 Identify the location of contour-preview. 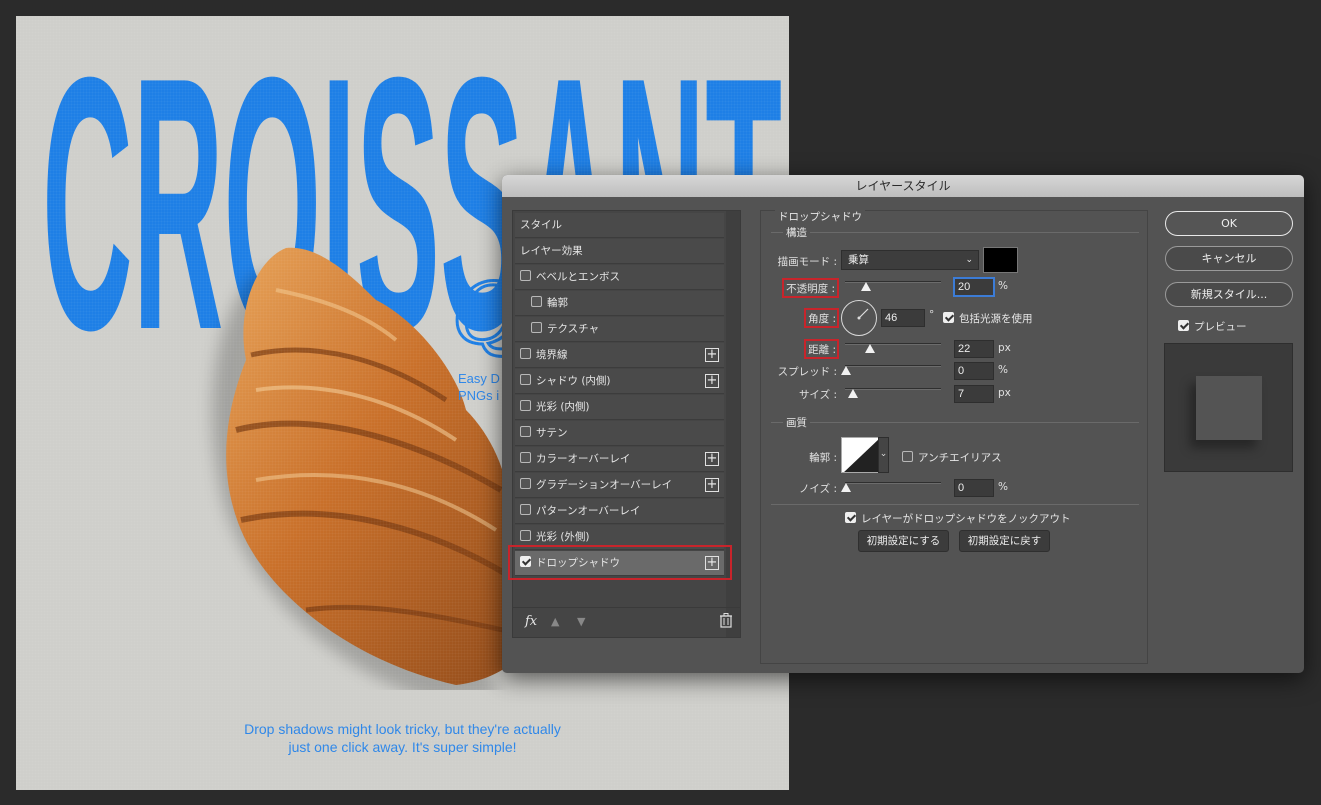
(860, 455).